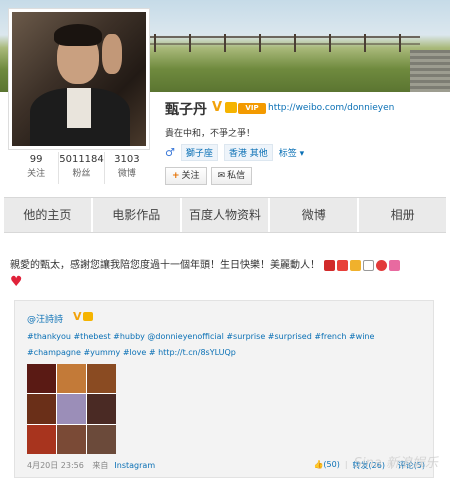 Image resolution: width=450 pixels, height=485 pixels. Describe the element at coordinates (330, 265) in the screenshot. I see `rose-emoji-icon` at that location.